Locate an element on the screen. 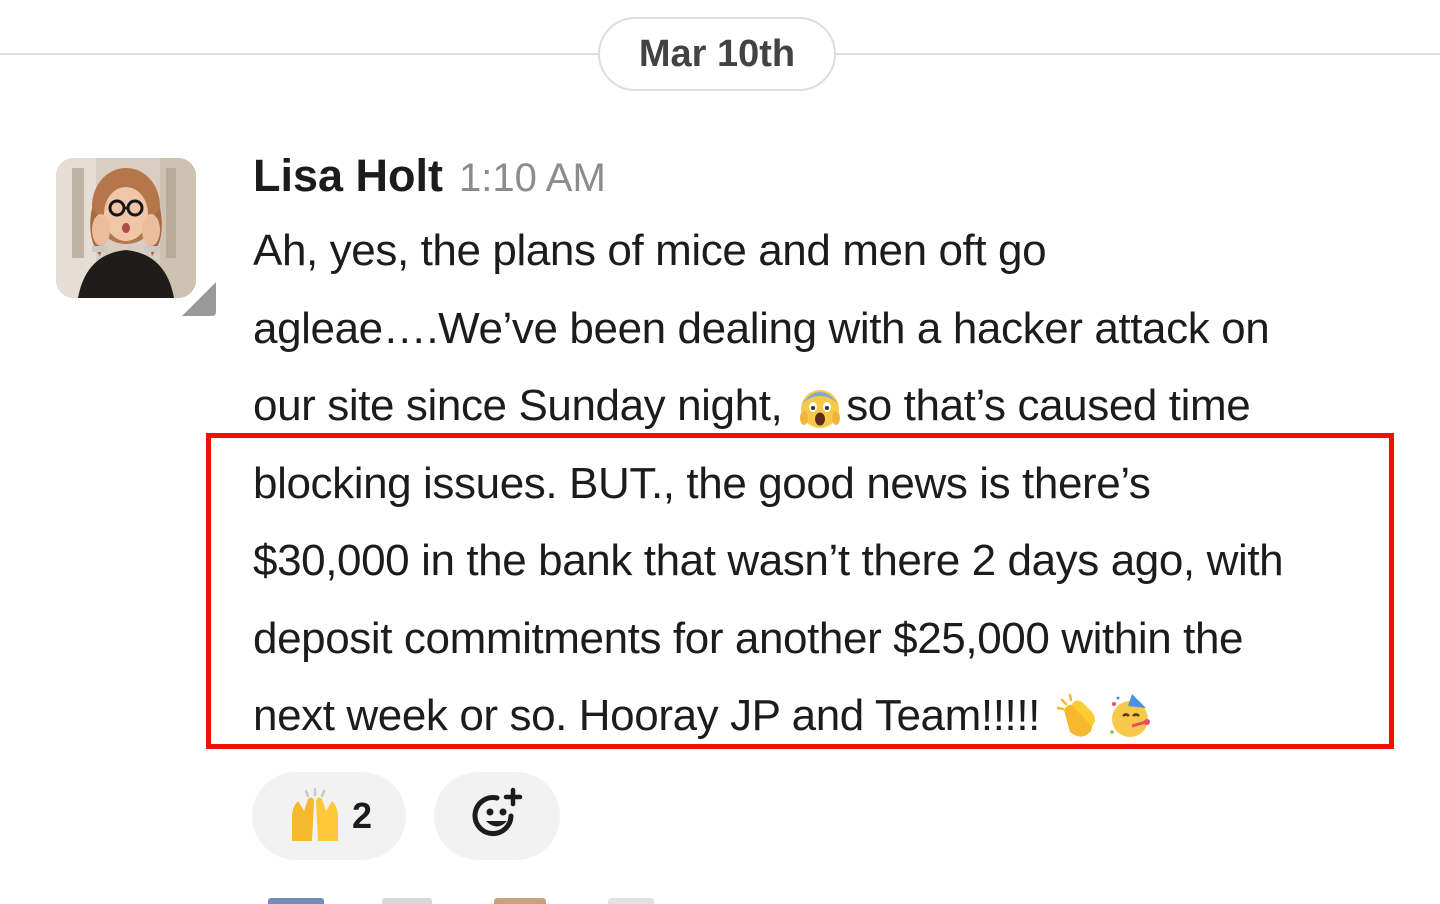 The height and width of the screenshot is (904, 1440). avatar-photo is located at coordinates (126, 228).